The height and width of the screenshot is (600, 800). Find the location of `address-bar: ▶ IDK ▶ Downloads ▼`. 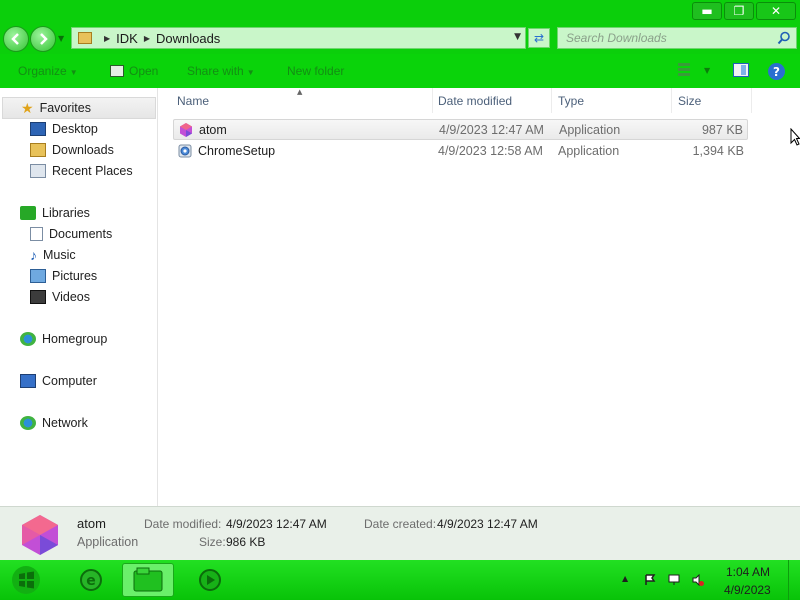

address-bar: ▶ IDK ▶ Downloads ▼ is located at coordinates (298, 38).